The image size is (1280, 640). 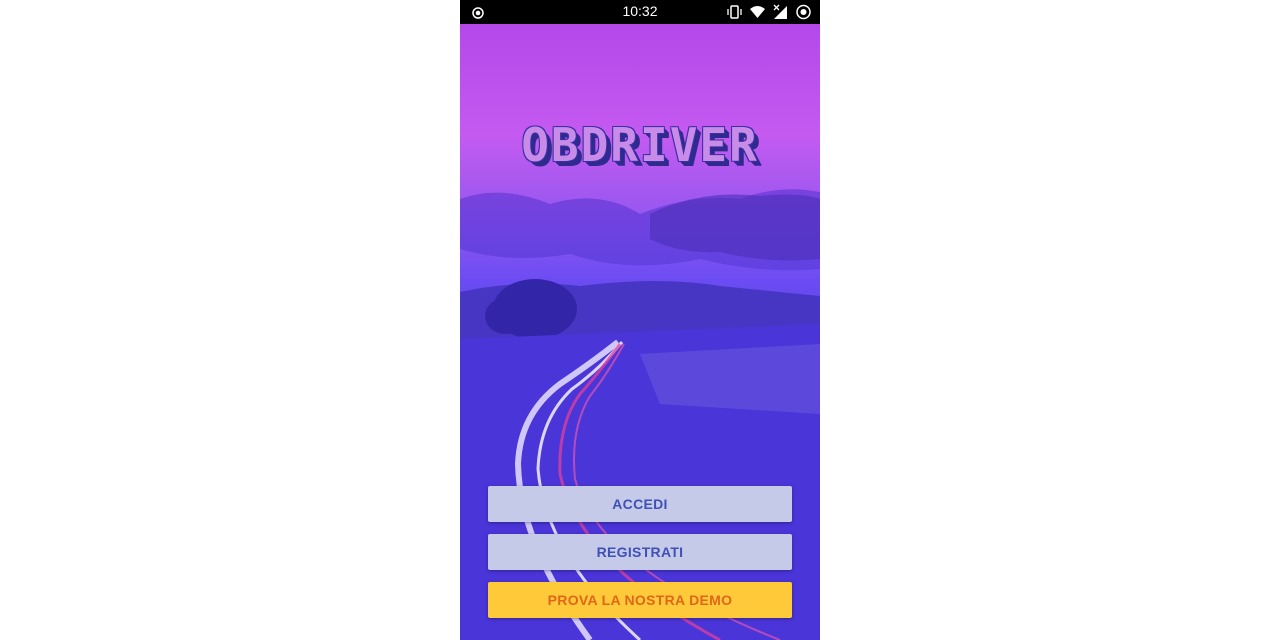 I want to click on demo-button: PROVA LA NOSTRA DEMO, so click(x=640, y=600).